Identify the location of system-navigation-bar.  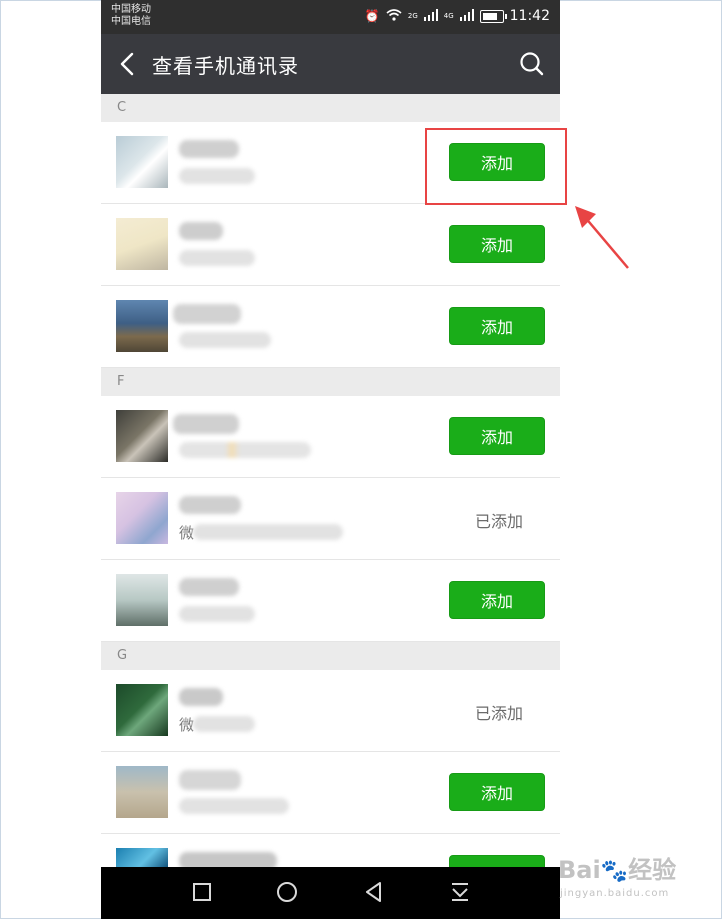
(330, 893).